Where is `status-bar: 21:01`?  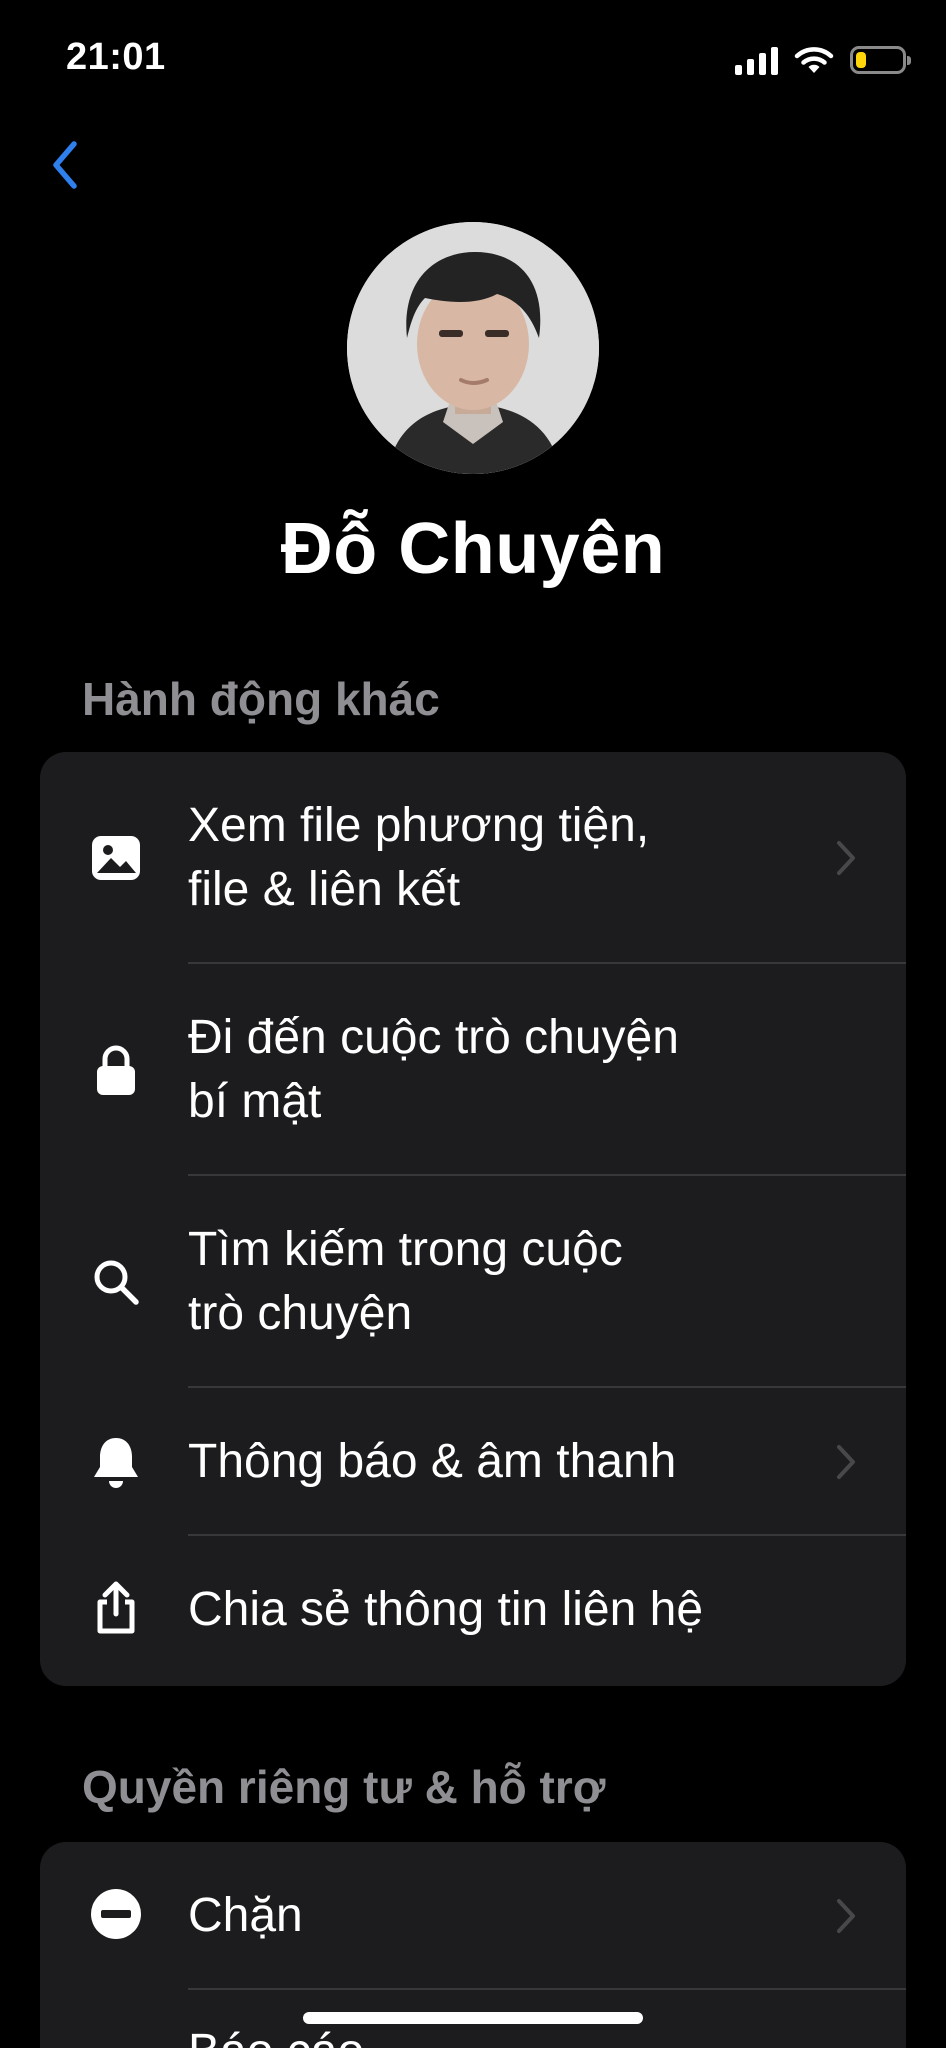 status-bar: 21:01 is located at coordinates (473, 60).